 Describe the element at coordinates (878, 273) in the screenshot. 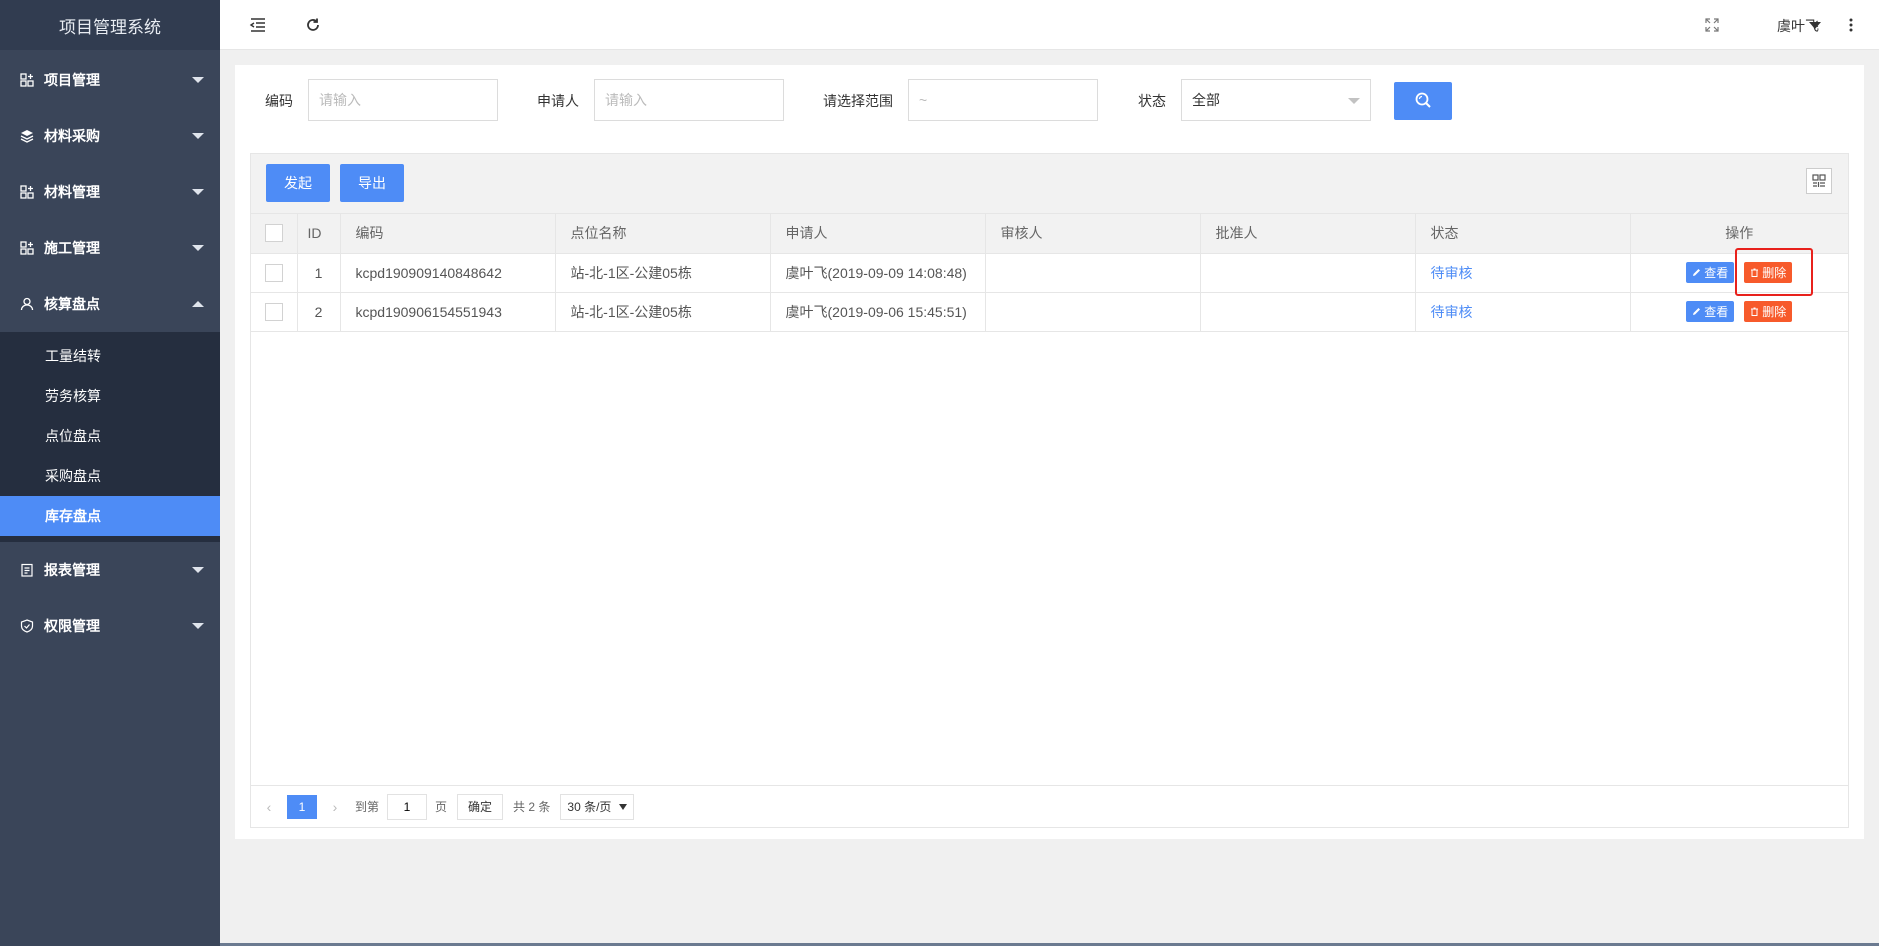

I see `cell-applicant: 虞叶飞(2019-09-09 14:08:48)` at that location.